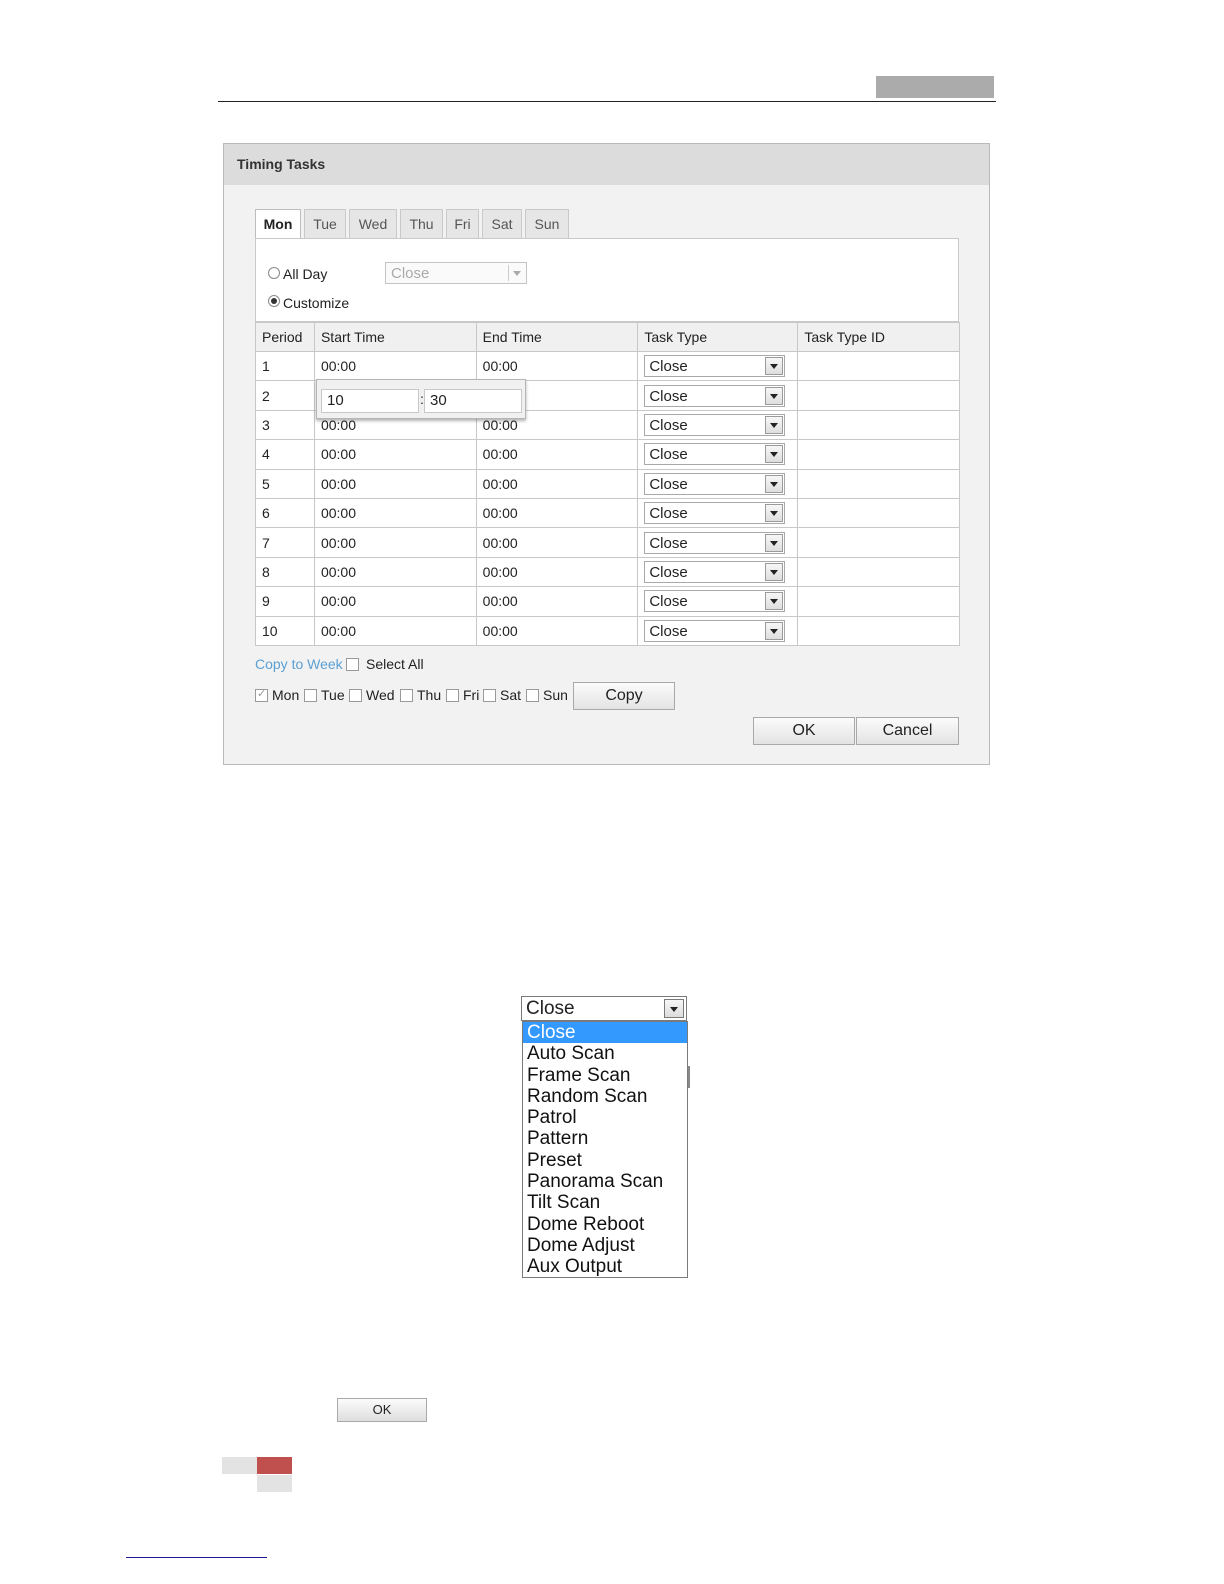 This screenshot has width=1224, height=1584. Describe the element at coordinates (452, 695) in the screenshot. I see `copy-day-checkbox-fri` at that location.